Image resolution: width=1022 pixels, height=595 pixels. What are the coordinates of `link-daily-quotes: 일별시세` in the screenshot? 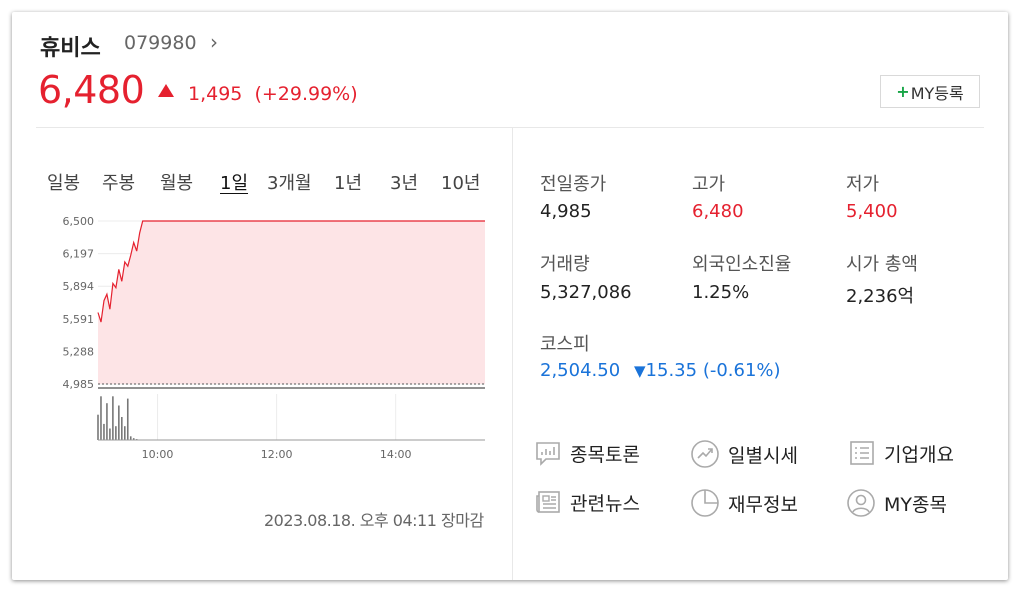 It's located at (744, 454).